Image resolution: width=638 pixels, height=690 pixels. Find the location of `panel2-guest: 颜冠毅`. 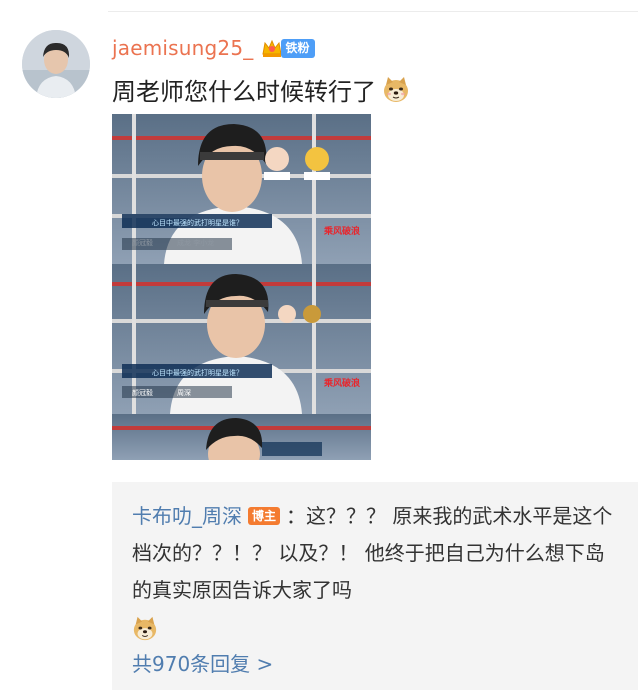

panel2-guest: 颜冠毅 is located at coordinates (142, 392).